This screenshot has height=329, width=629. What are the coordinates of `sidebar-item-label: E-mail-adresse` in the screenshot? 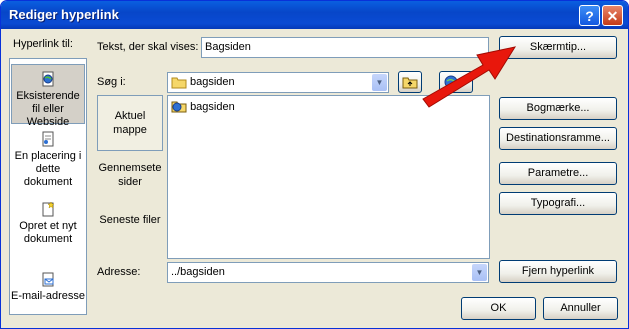 It's located at (48, 296).